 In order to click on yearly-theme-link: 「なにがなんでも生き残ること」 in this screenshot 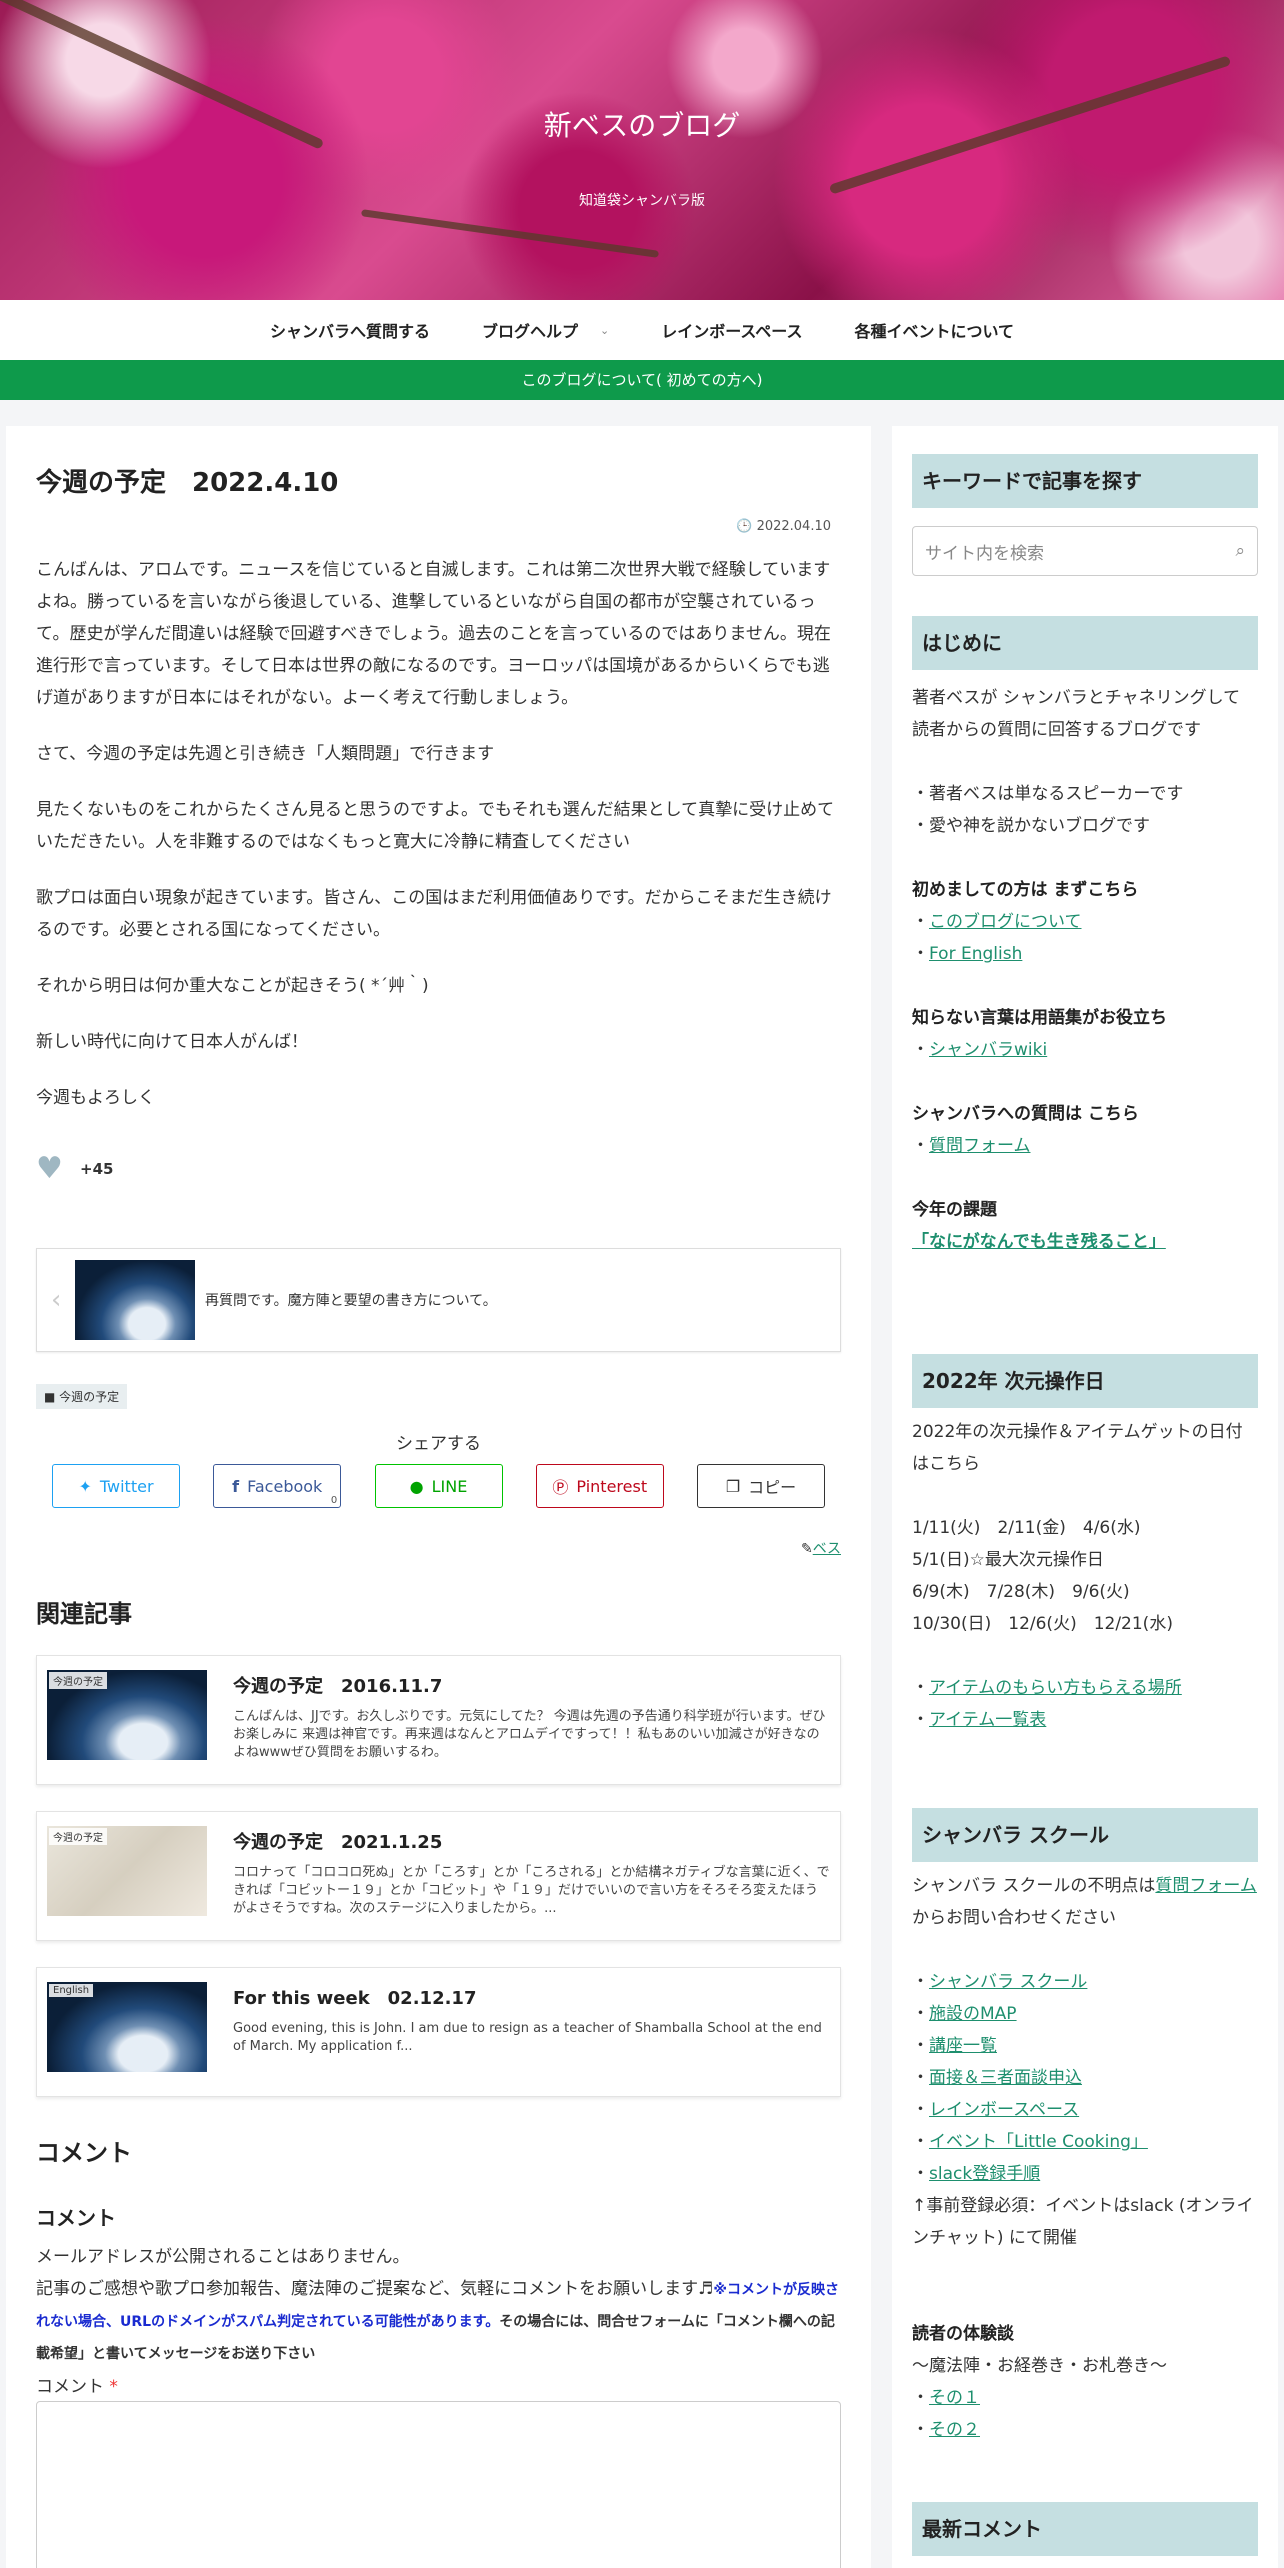, I will do `click(1039, 1242)`.